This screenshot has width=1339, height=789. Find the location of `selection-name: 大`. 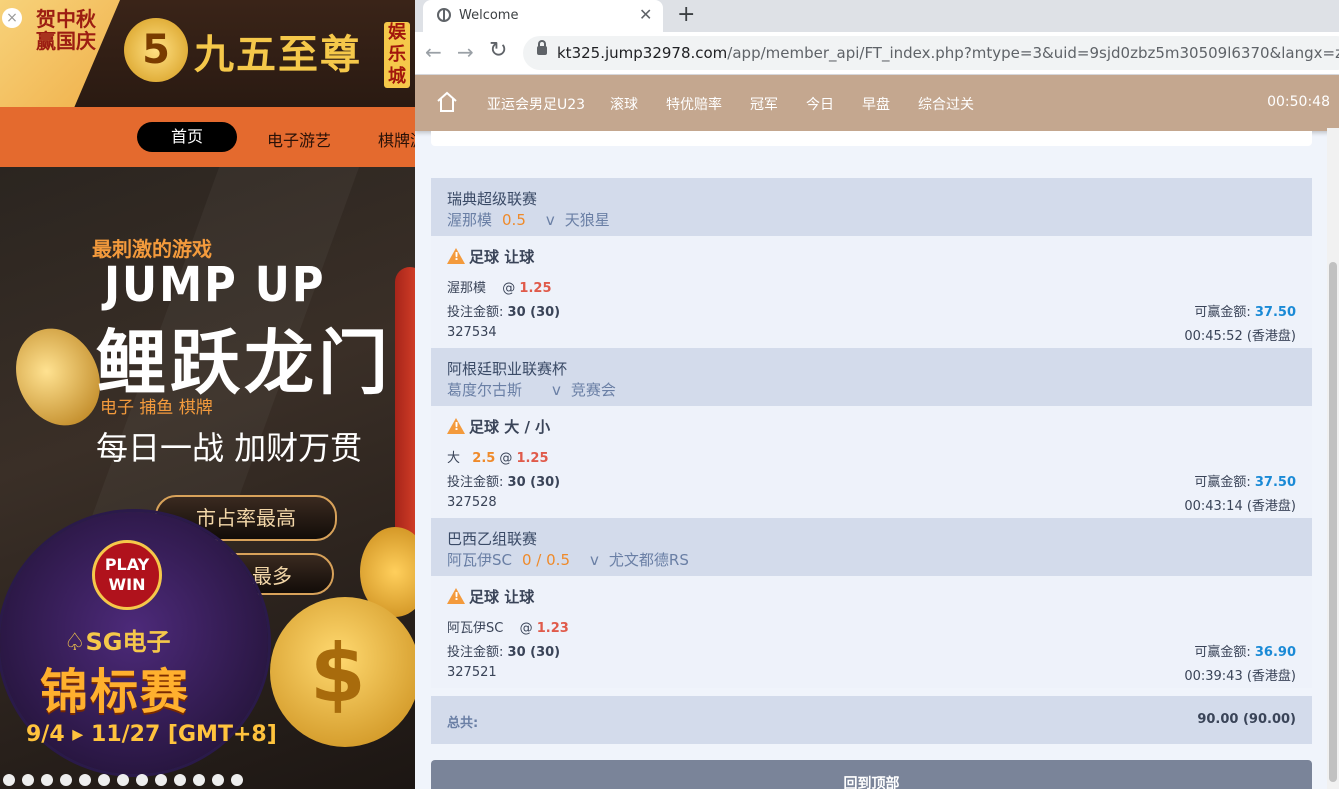

selection-name: 大 is located at coordinates (454, 458).